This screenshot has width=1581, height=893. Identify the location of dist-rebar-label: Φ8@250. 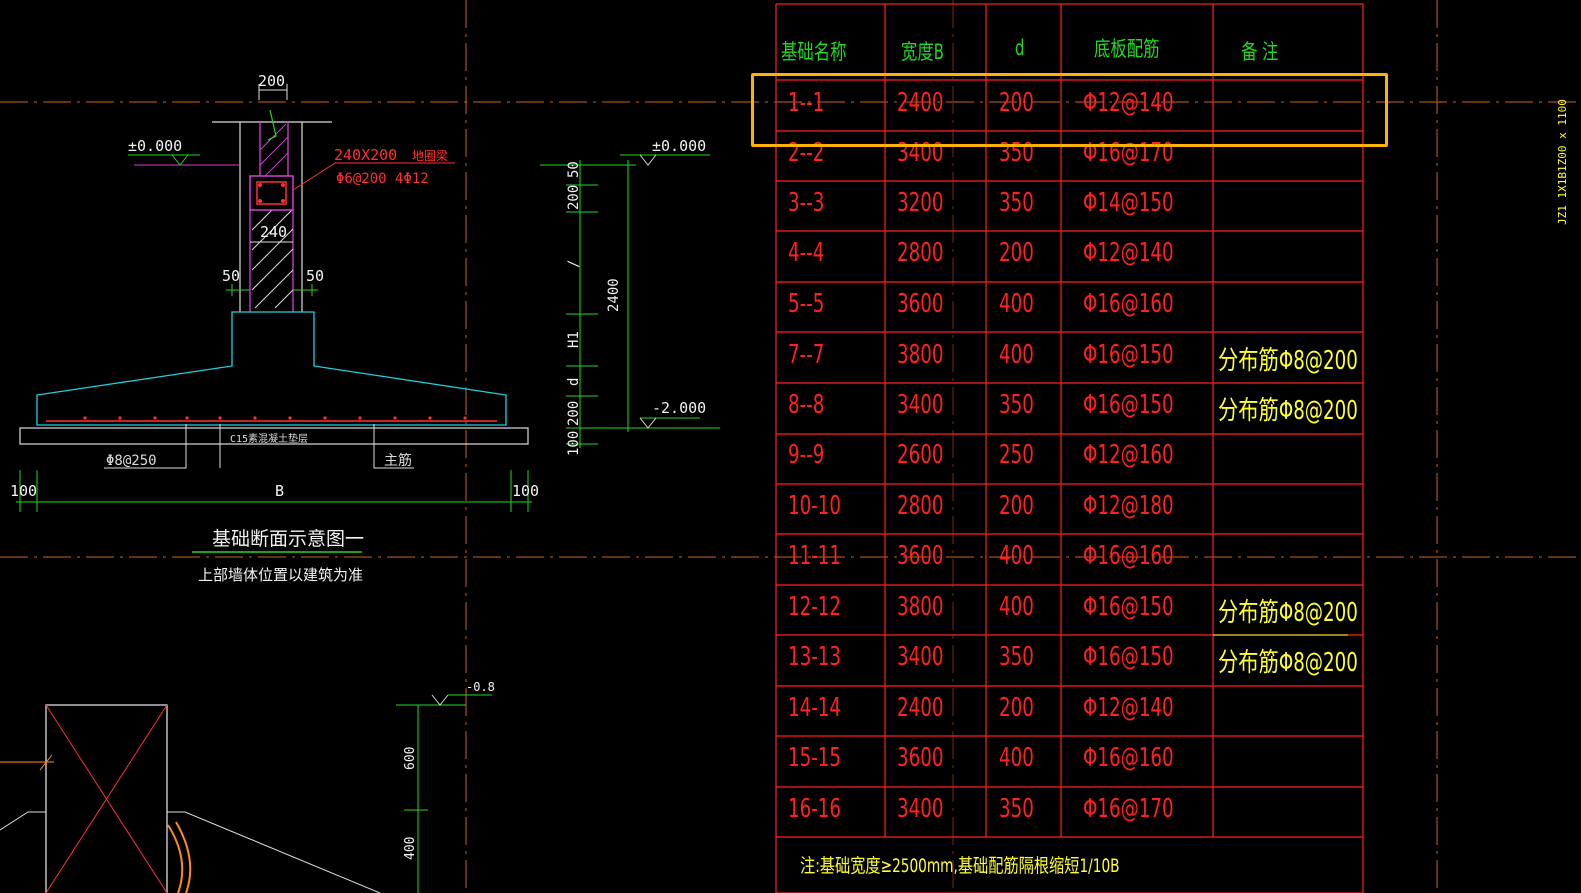
(131, 461).